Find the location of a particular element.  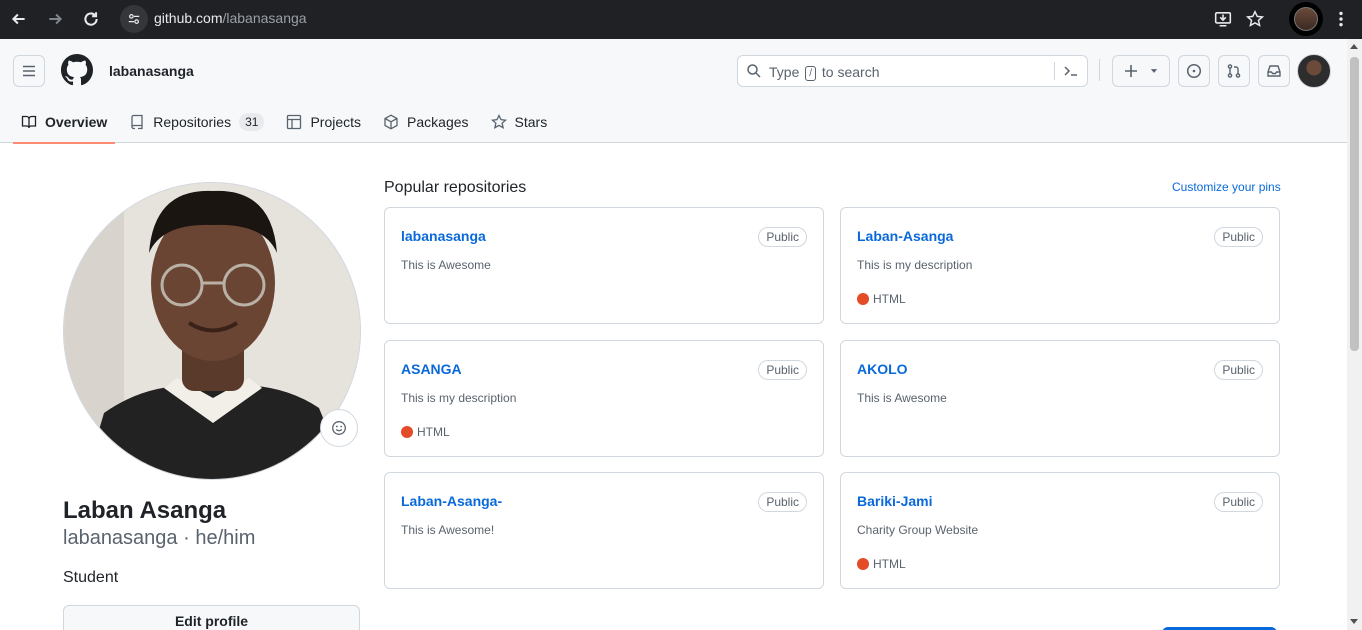

url-host: github.com is located at coordinates (188, 18).